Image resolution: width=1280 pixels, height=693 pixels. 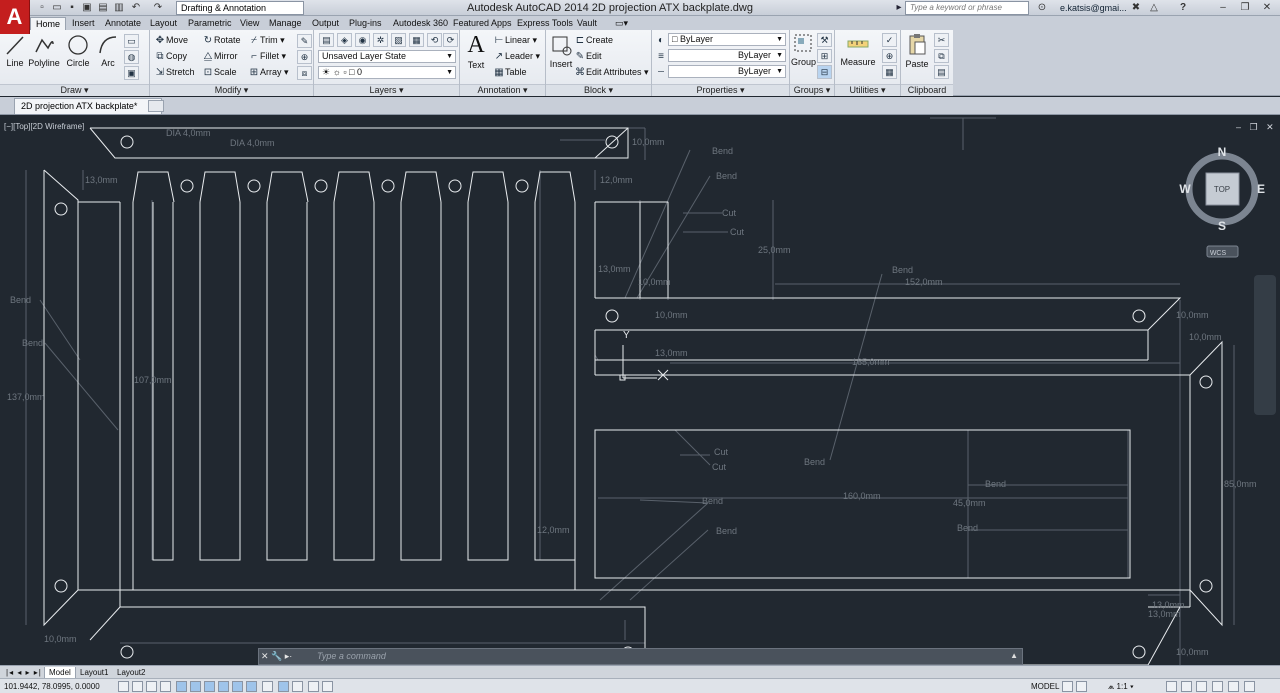 I want to click on snap-mode-icon, so click(x=137, y=686).